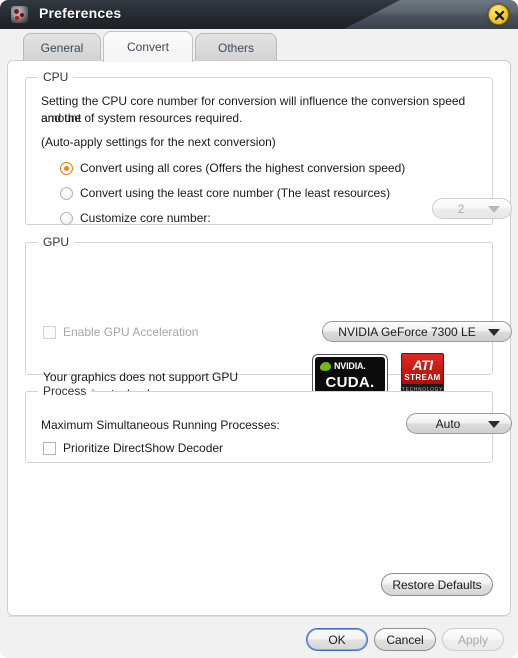 The width and height of the screenshot is (518, 658). Describe the element at coordinates (19, 14) in the screenshot. I see `film-reel-icon` at that location.